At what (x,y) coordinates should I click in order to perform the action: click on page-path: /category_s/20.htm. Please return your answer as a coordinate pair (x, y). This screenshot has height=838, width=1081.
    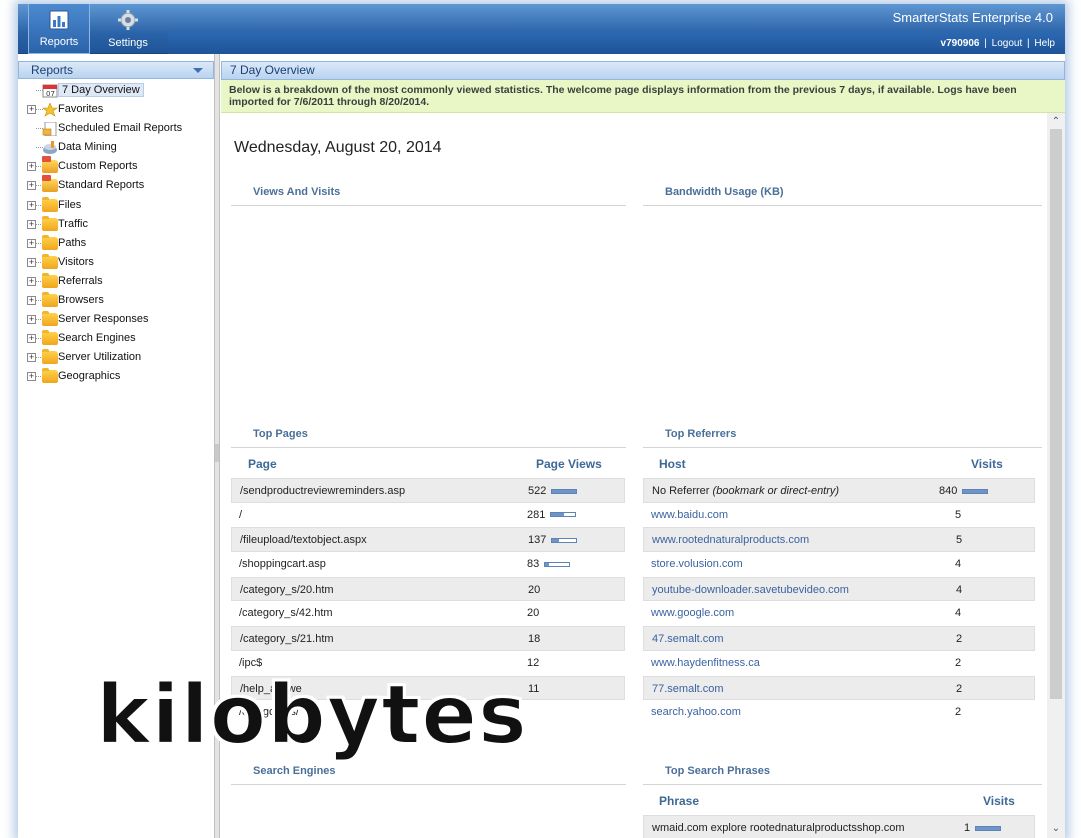
    Looking at the image, I should click on (287, 590).